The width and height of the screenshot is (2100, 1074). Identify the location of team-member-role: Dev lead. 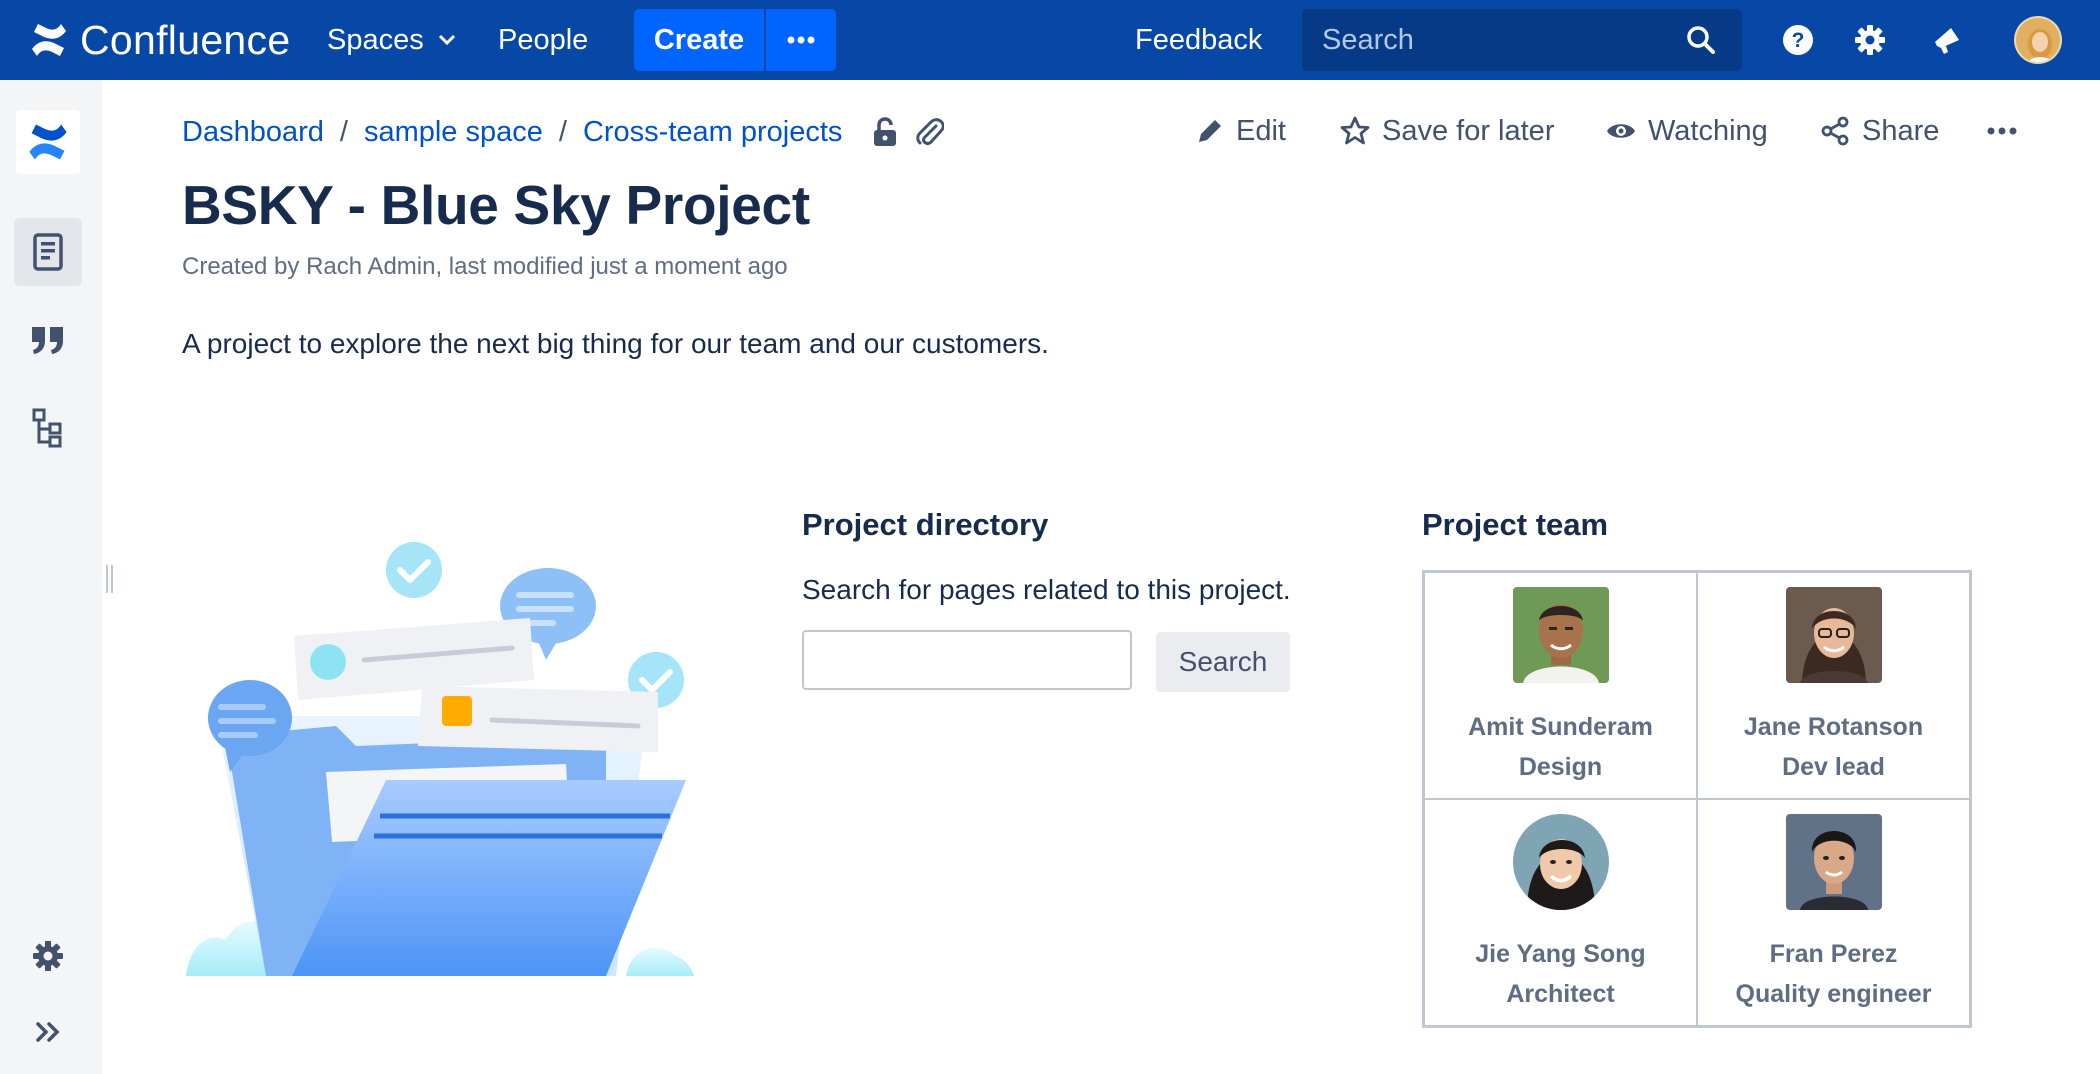
(1833, 767).